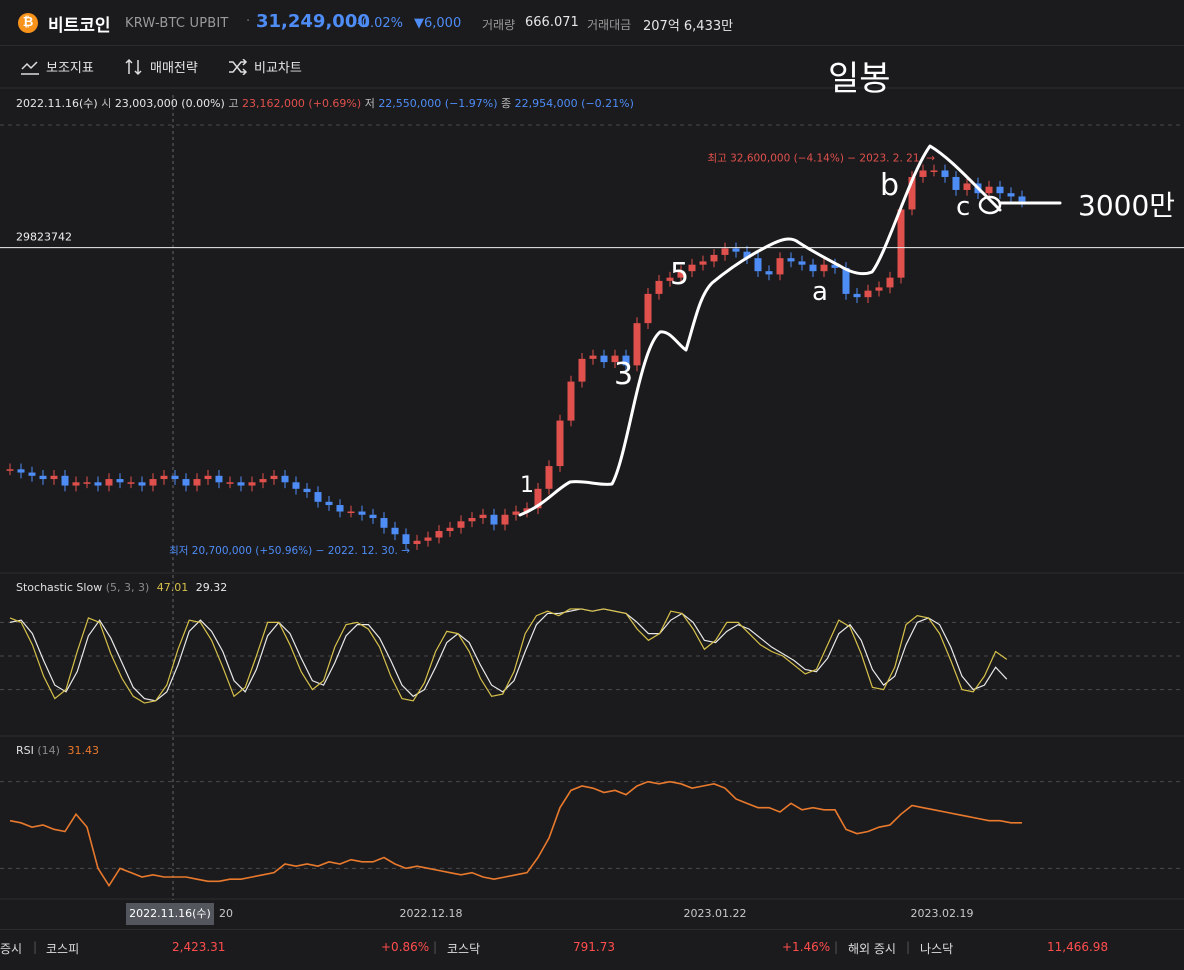 This screenshot has height=970, width=1184. What do you see at coordinates (942, 913) in the screenshot?
I see `x-axis-tick-label: 2023.02.19` at bounding box center [942, 913].